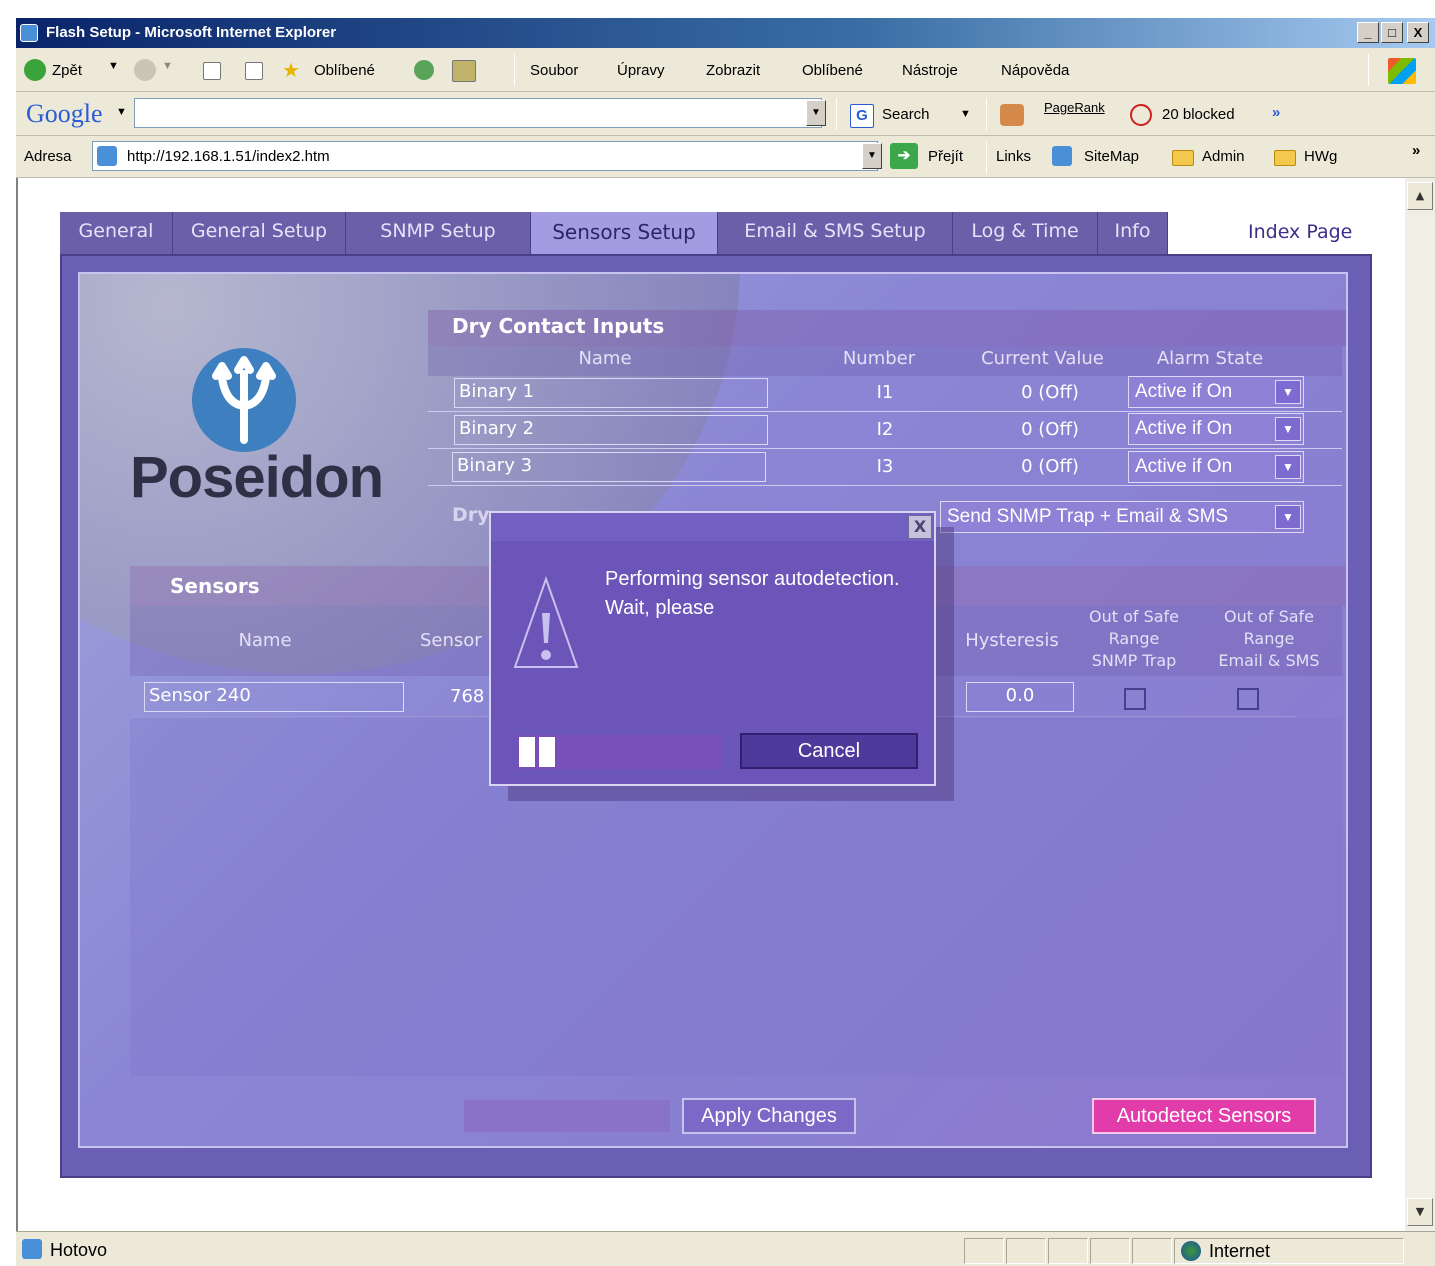 The width and height of the screenshot is (1435, 1266). What do you see at coordinates (1418, 32) in the screenshot?
I see `close-window-button: X` at bounding box center [1418, 32].